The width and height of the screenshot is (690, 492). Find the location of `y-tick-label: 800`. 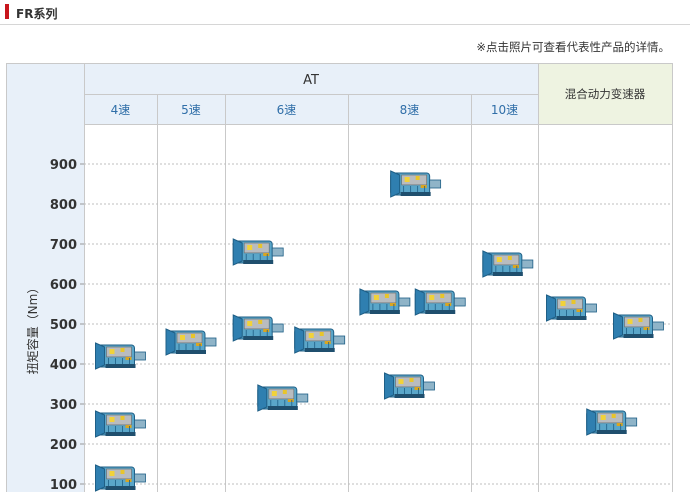

y-tick-label: 800 is located at coordinates (63, 205).